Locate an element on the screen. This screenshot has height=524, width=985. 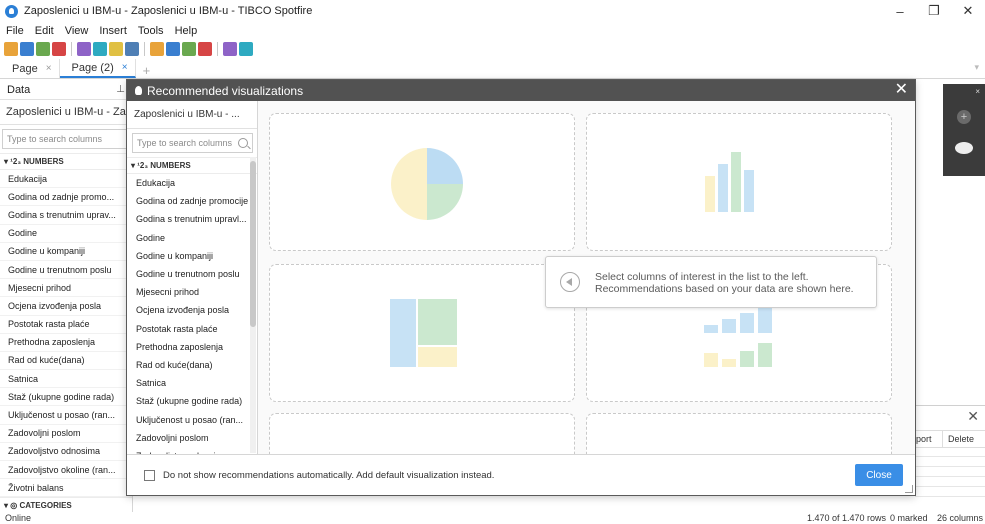
chevron-down-icon: ▾ is located at coordinates (976, 67).